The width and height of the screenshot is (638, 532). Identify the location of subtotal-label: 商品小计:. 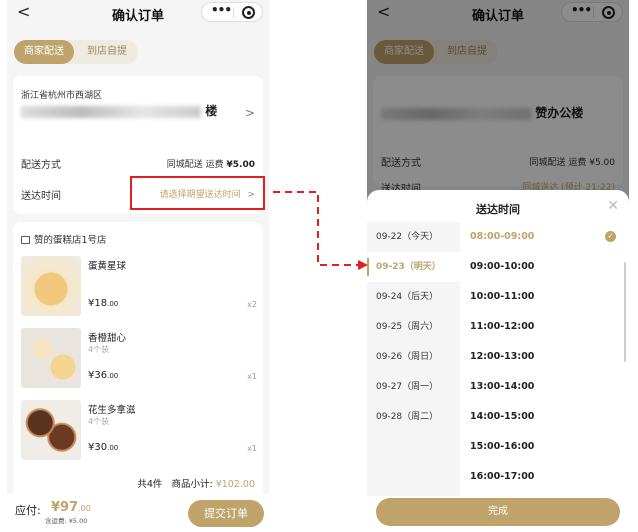
(192, 484).